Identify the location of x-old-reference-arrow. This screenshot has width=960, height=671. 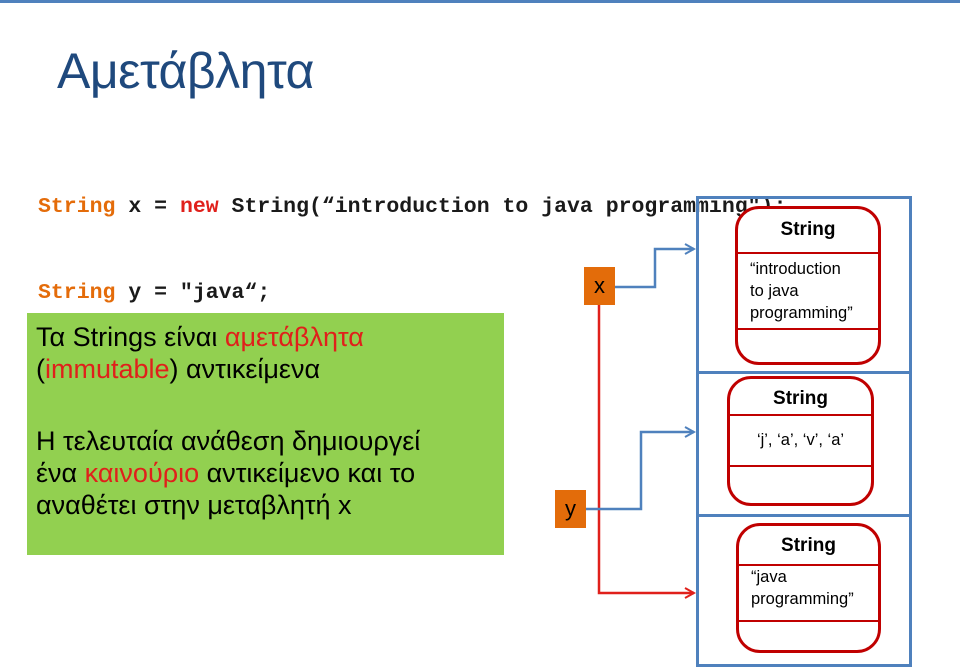
(654, 269).